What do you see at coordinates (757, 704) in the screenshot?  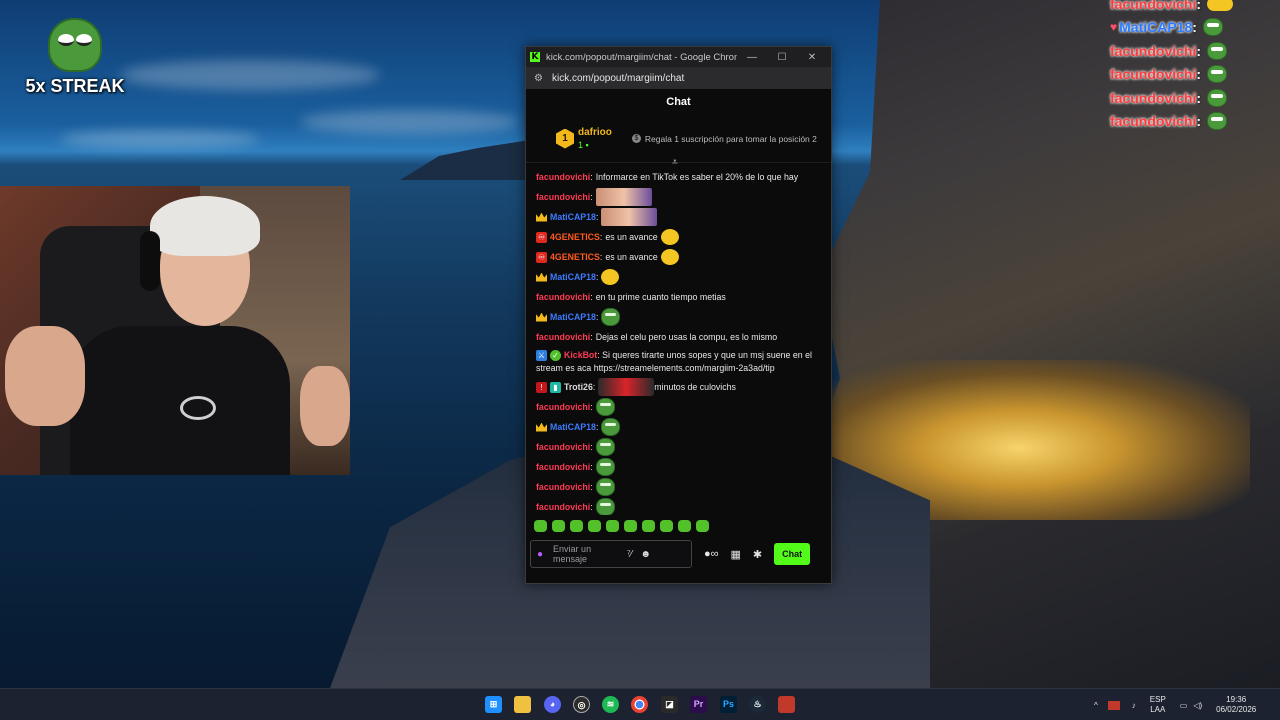 I see `steam-icon: ♨` at bounding box center [757, 704].